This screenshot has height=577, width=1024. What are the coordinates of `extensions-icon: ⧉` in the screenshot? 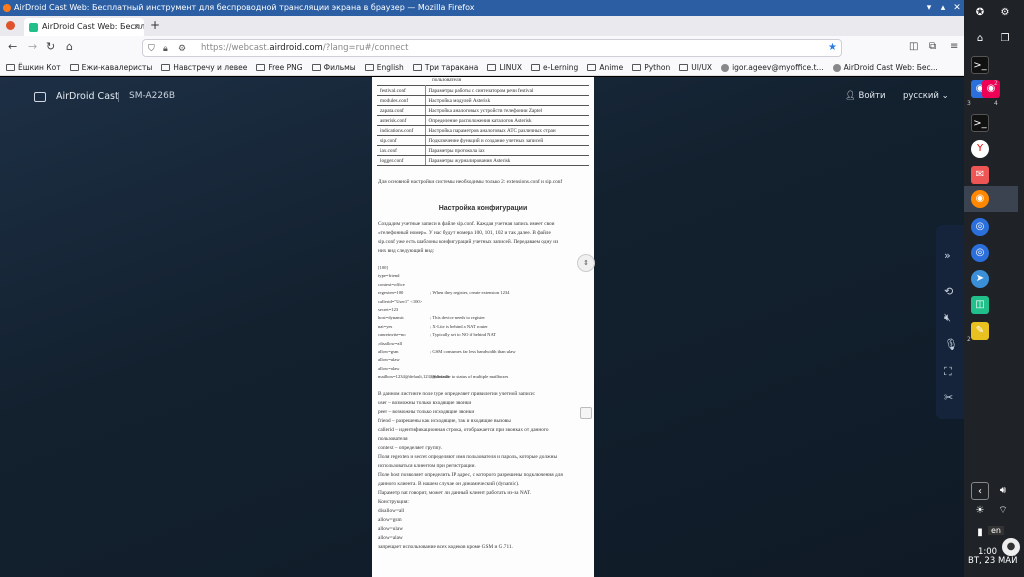 It's located at (932, 46).